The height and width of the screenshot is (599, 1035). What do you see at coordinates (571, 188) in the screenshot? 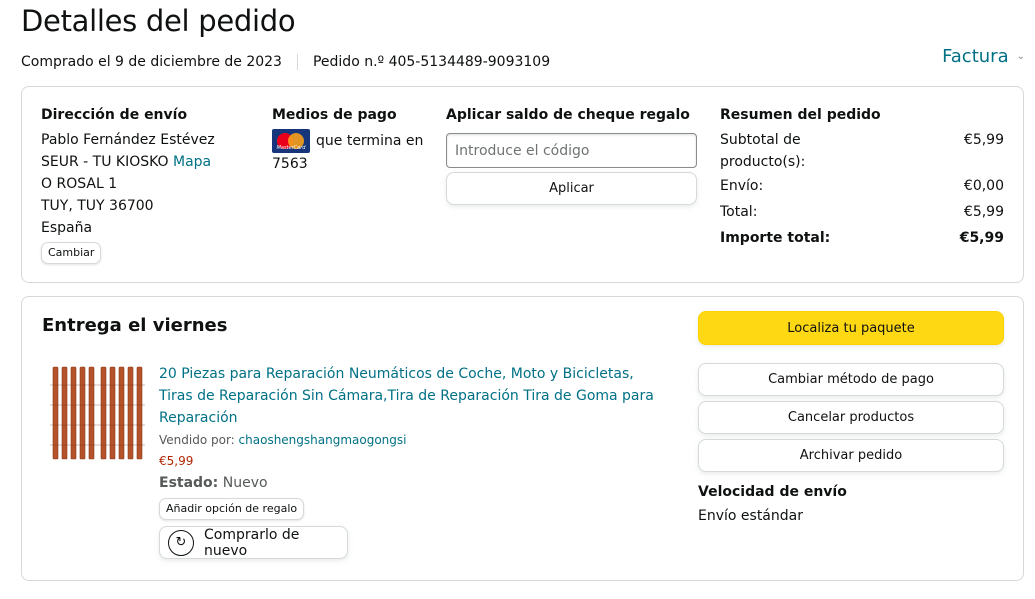
I see `apply-gift-button: Aplicar` at bounding box center [571, 188].